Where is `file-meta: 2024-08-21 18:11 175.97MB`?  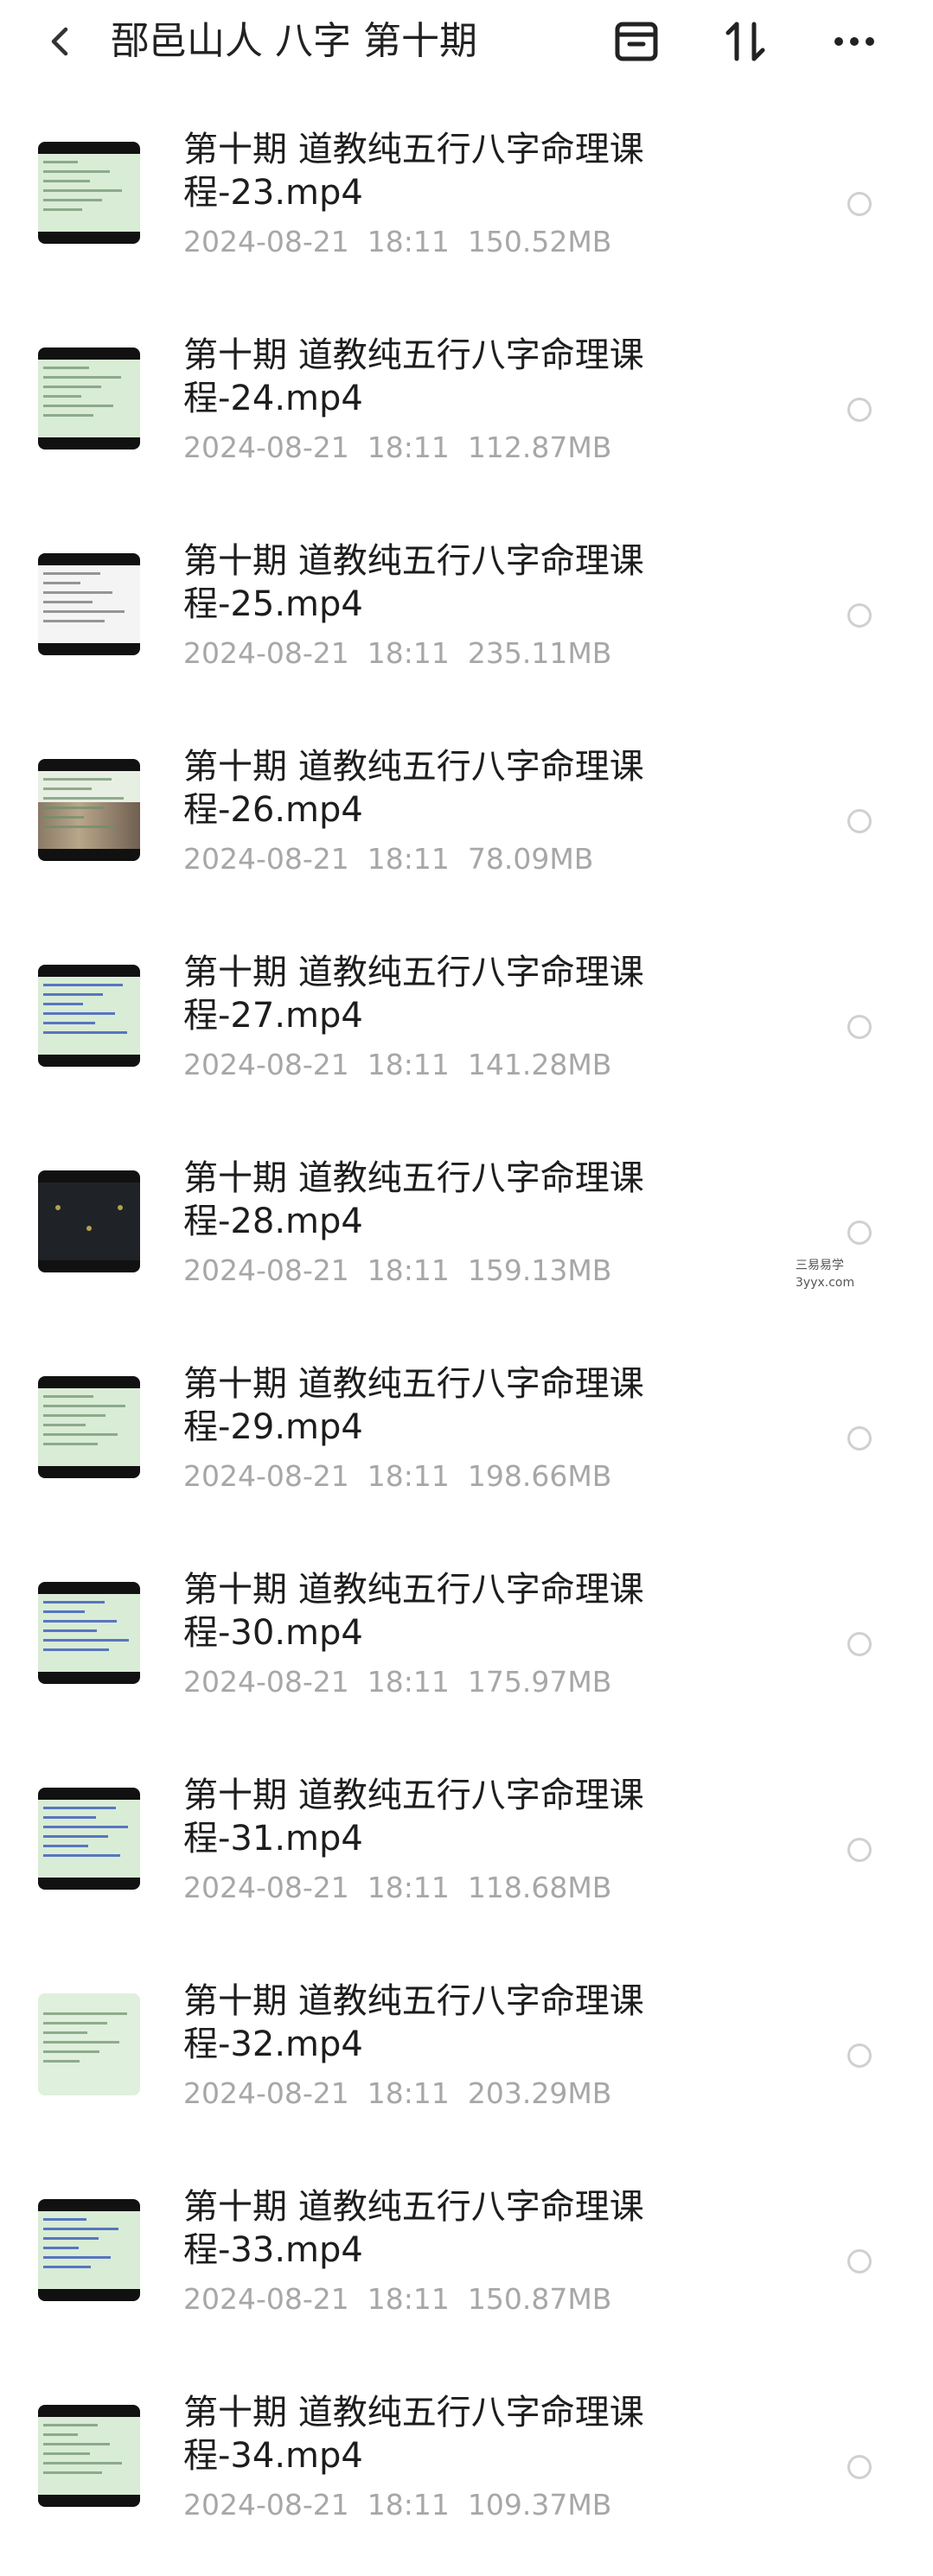 file-meta: 2024-08-21 18:11 175.97MB is located at coordinates (397, 1682).